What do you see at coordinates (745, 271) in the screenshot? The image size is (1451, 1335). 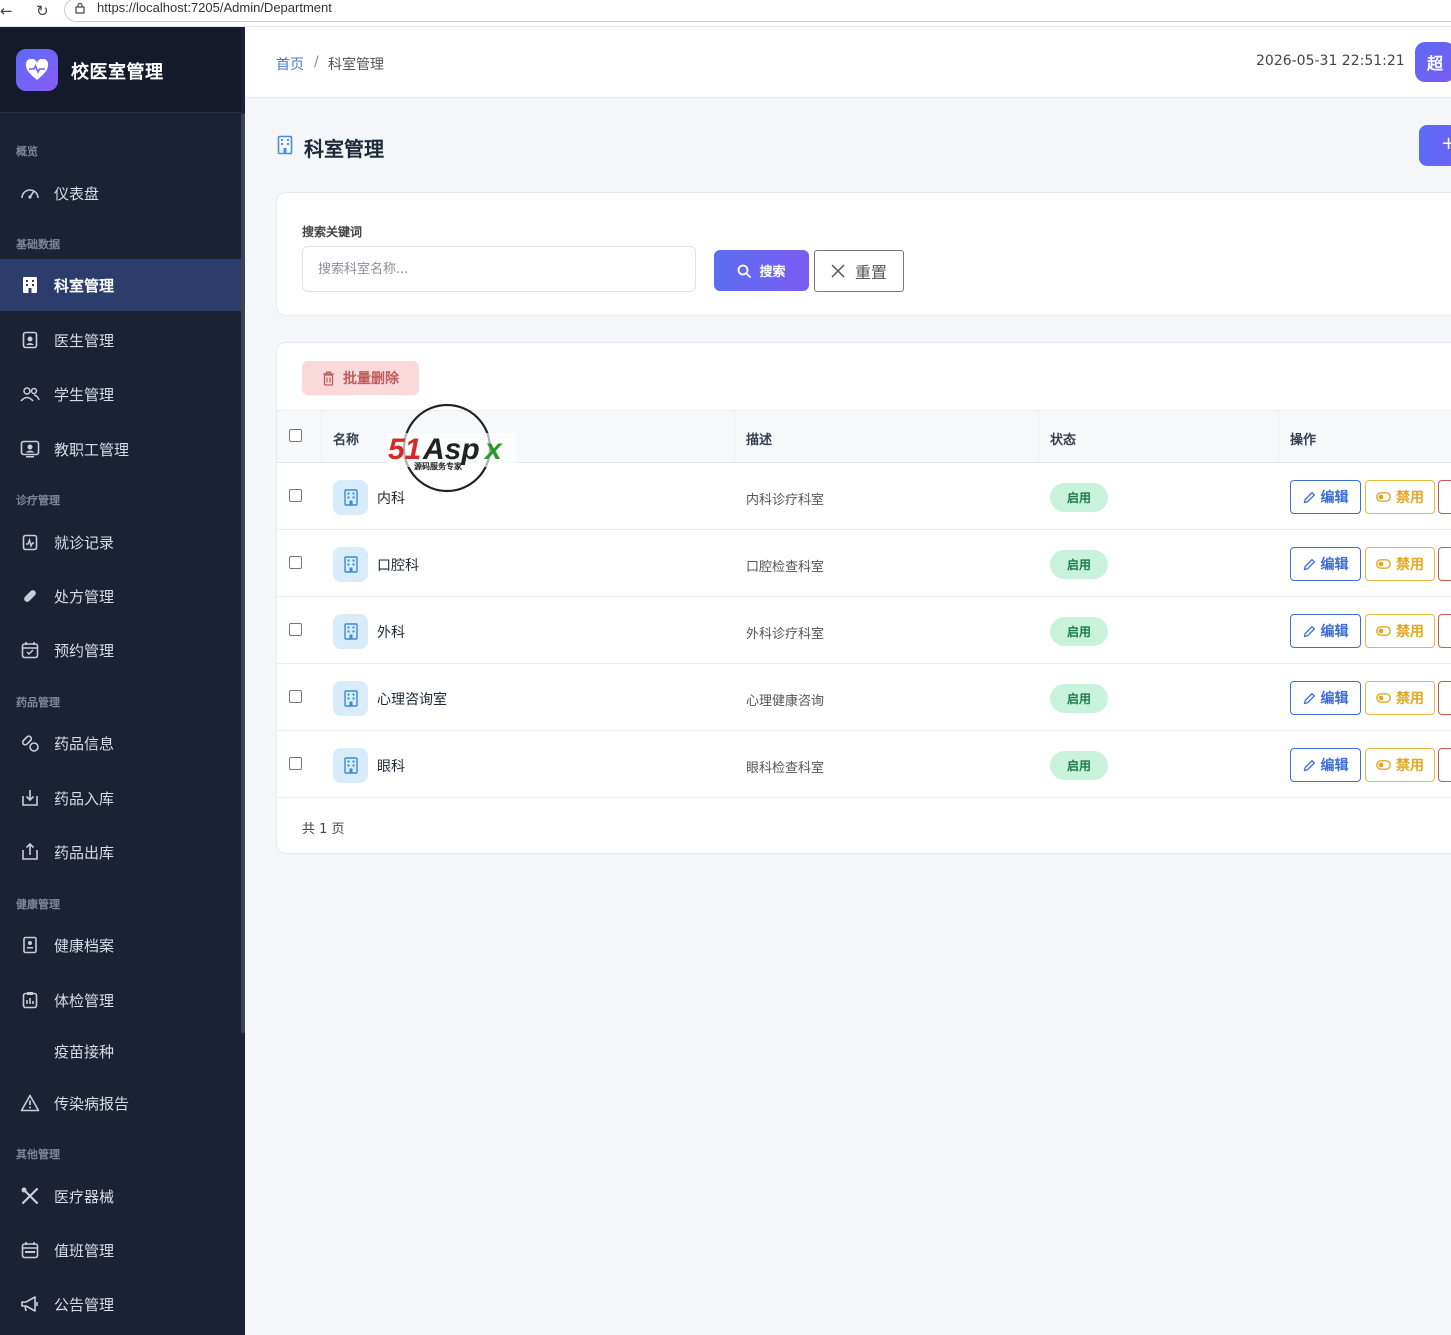 I see `search-icon` at bounding box center [745, 271].